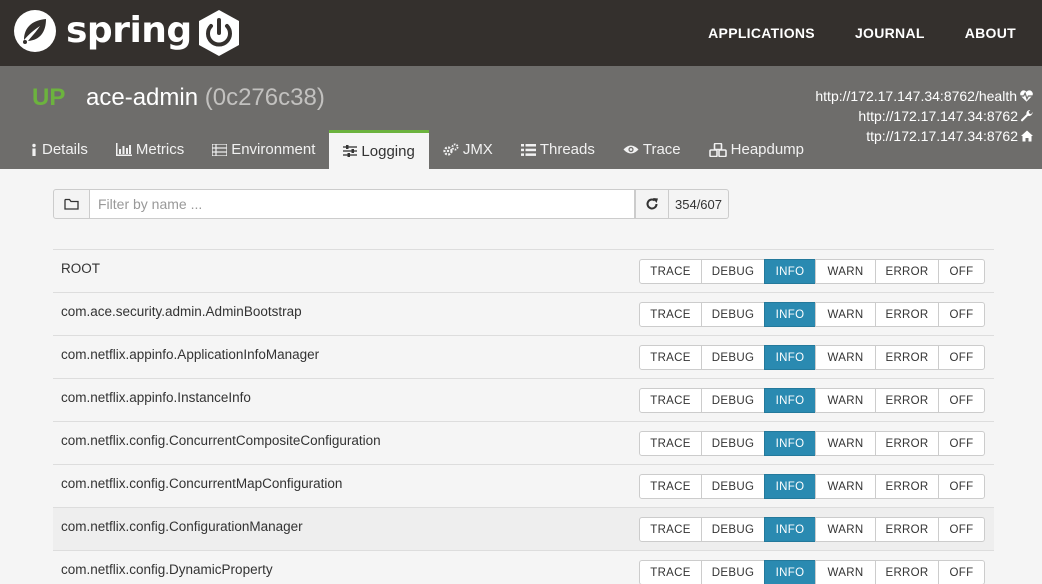  I want to click on logger-count: 354/607, so click(699, 204).